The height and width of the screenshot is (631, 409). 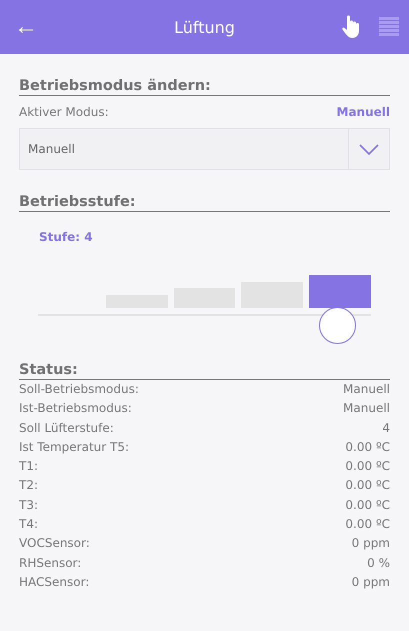 I want to click on chevron-down-icon, so click(x=369, y=149).